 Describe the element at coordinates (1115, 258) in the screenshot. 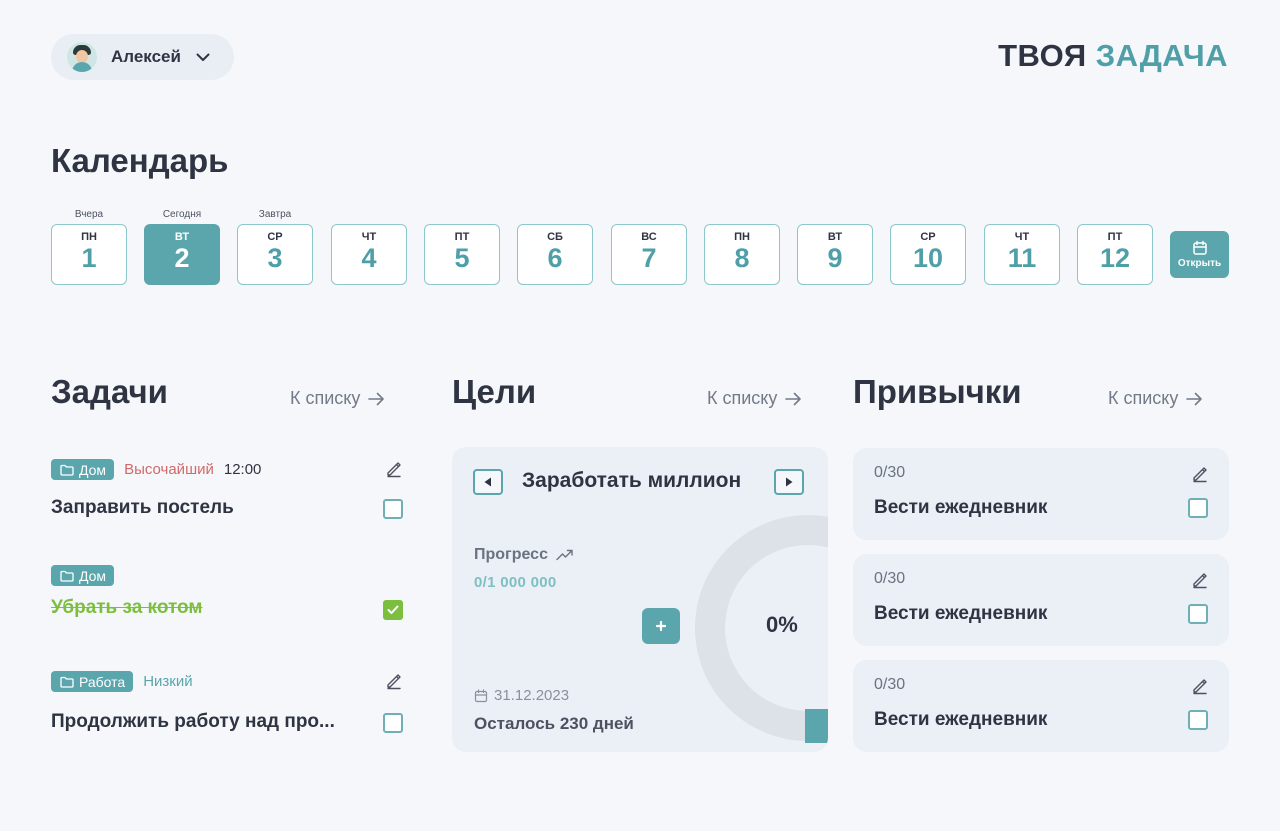

I see `day-number: 12` at that location.